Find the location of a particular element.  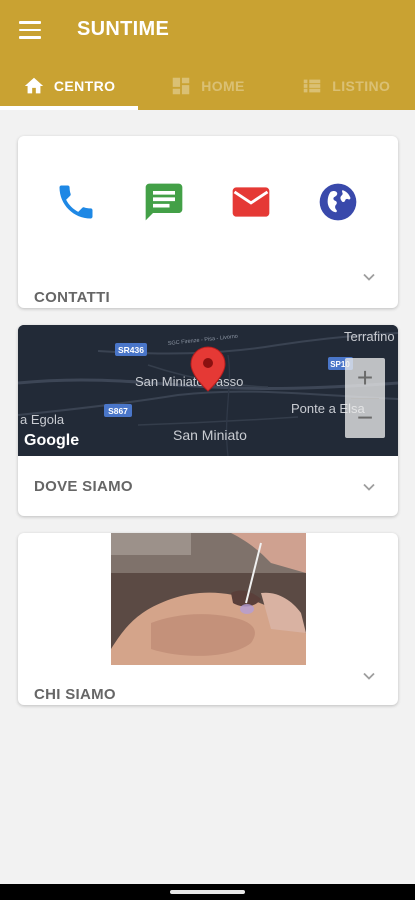

place-label: San Miniato is located at coordinates (210, 435).